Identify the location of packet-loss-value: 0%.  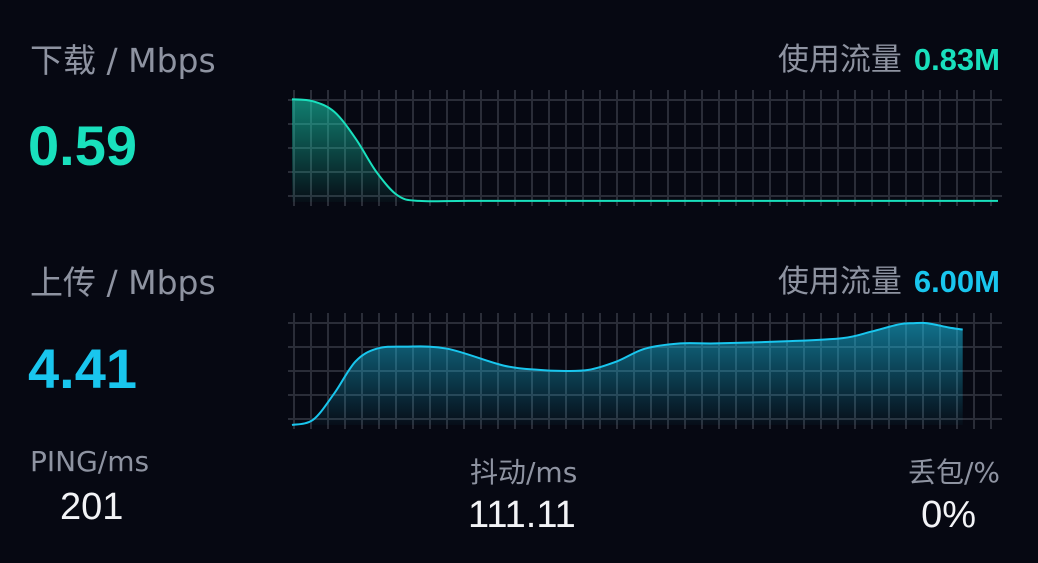
(948, 515).